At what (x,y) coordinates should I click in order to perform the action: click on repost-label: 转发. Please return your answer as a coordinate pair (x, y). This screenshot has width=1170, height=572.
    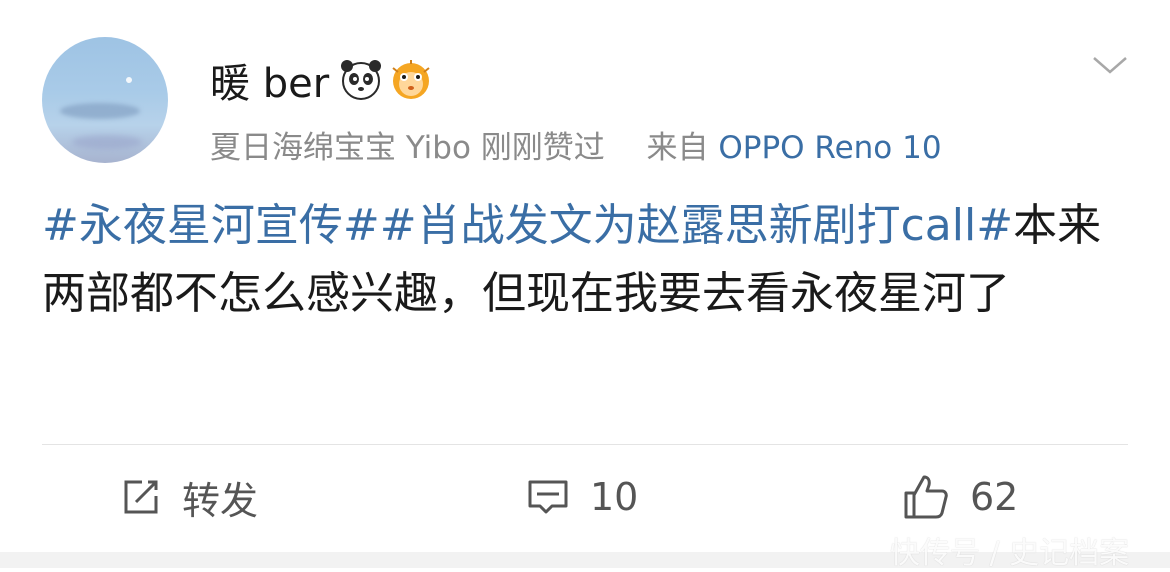
    Looking at the image, I should click on (220, 500).